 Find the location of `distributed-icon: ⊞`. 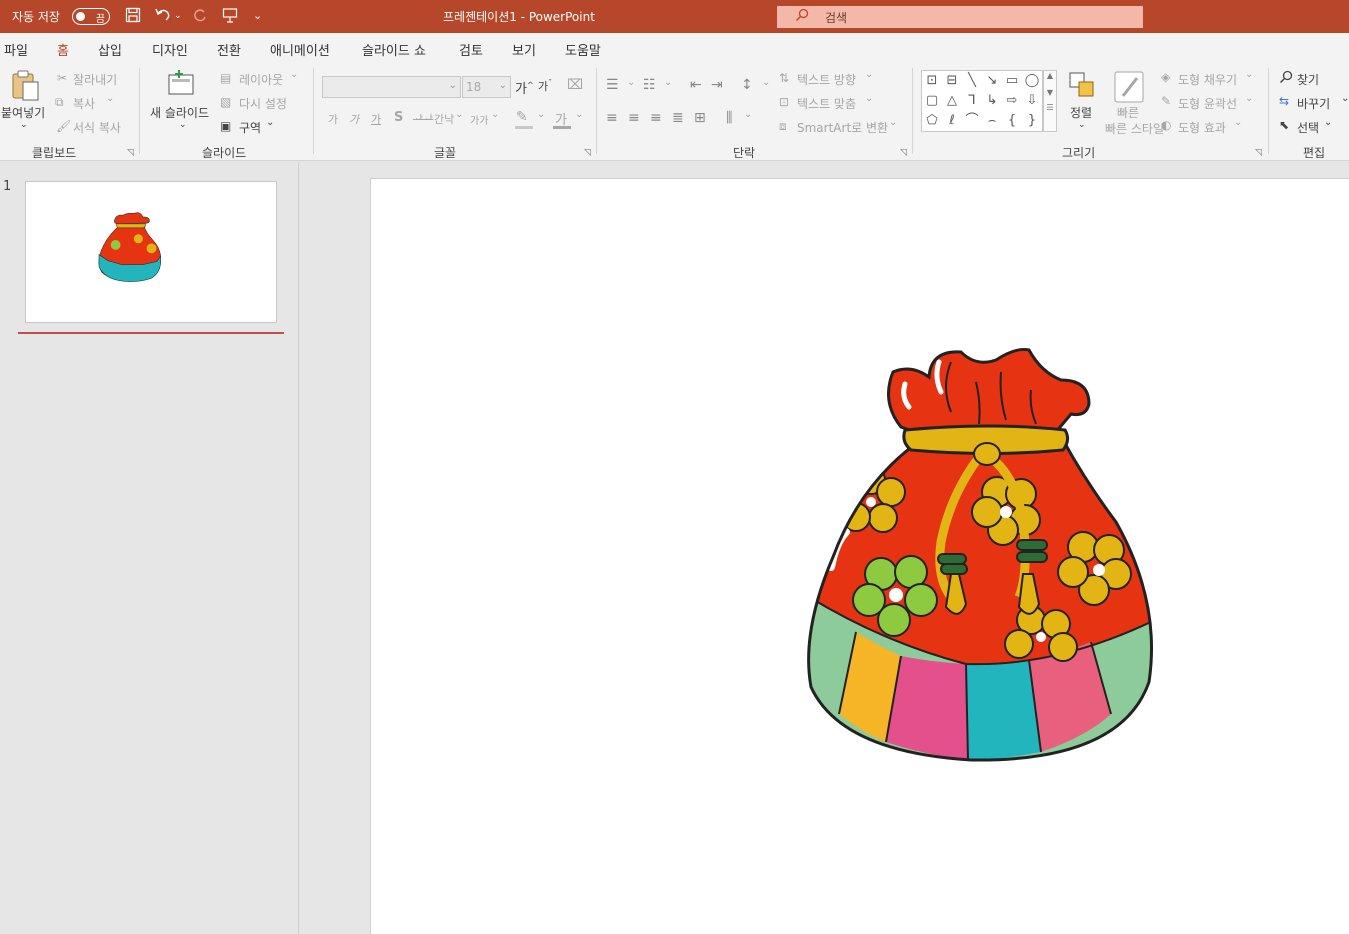

distributed-icon: ⊞ is located at coordinates (700, 118).